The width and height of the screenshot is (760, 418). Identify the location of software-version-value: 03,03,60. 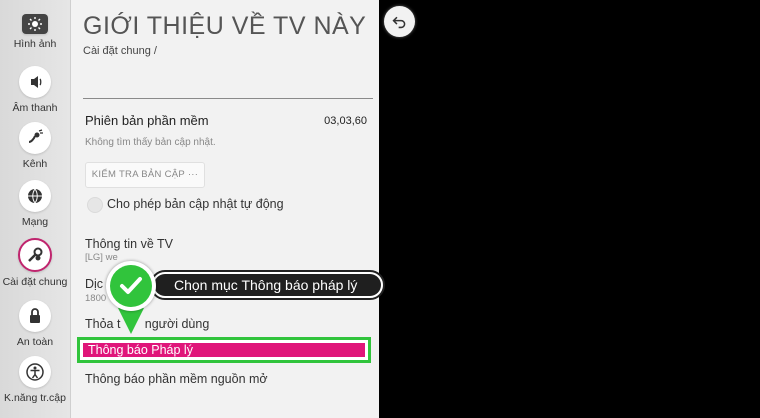
(345, 121).